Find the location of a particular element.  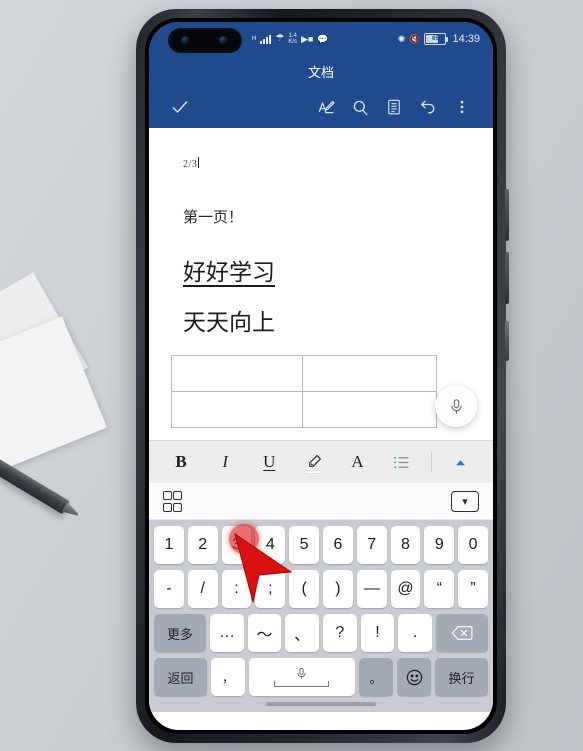

more-vertical-icon is located at coordinates (462, 107).